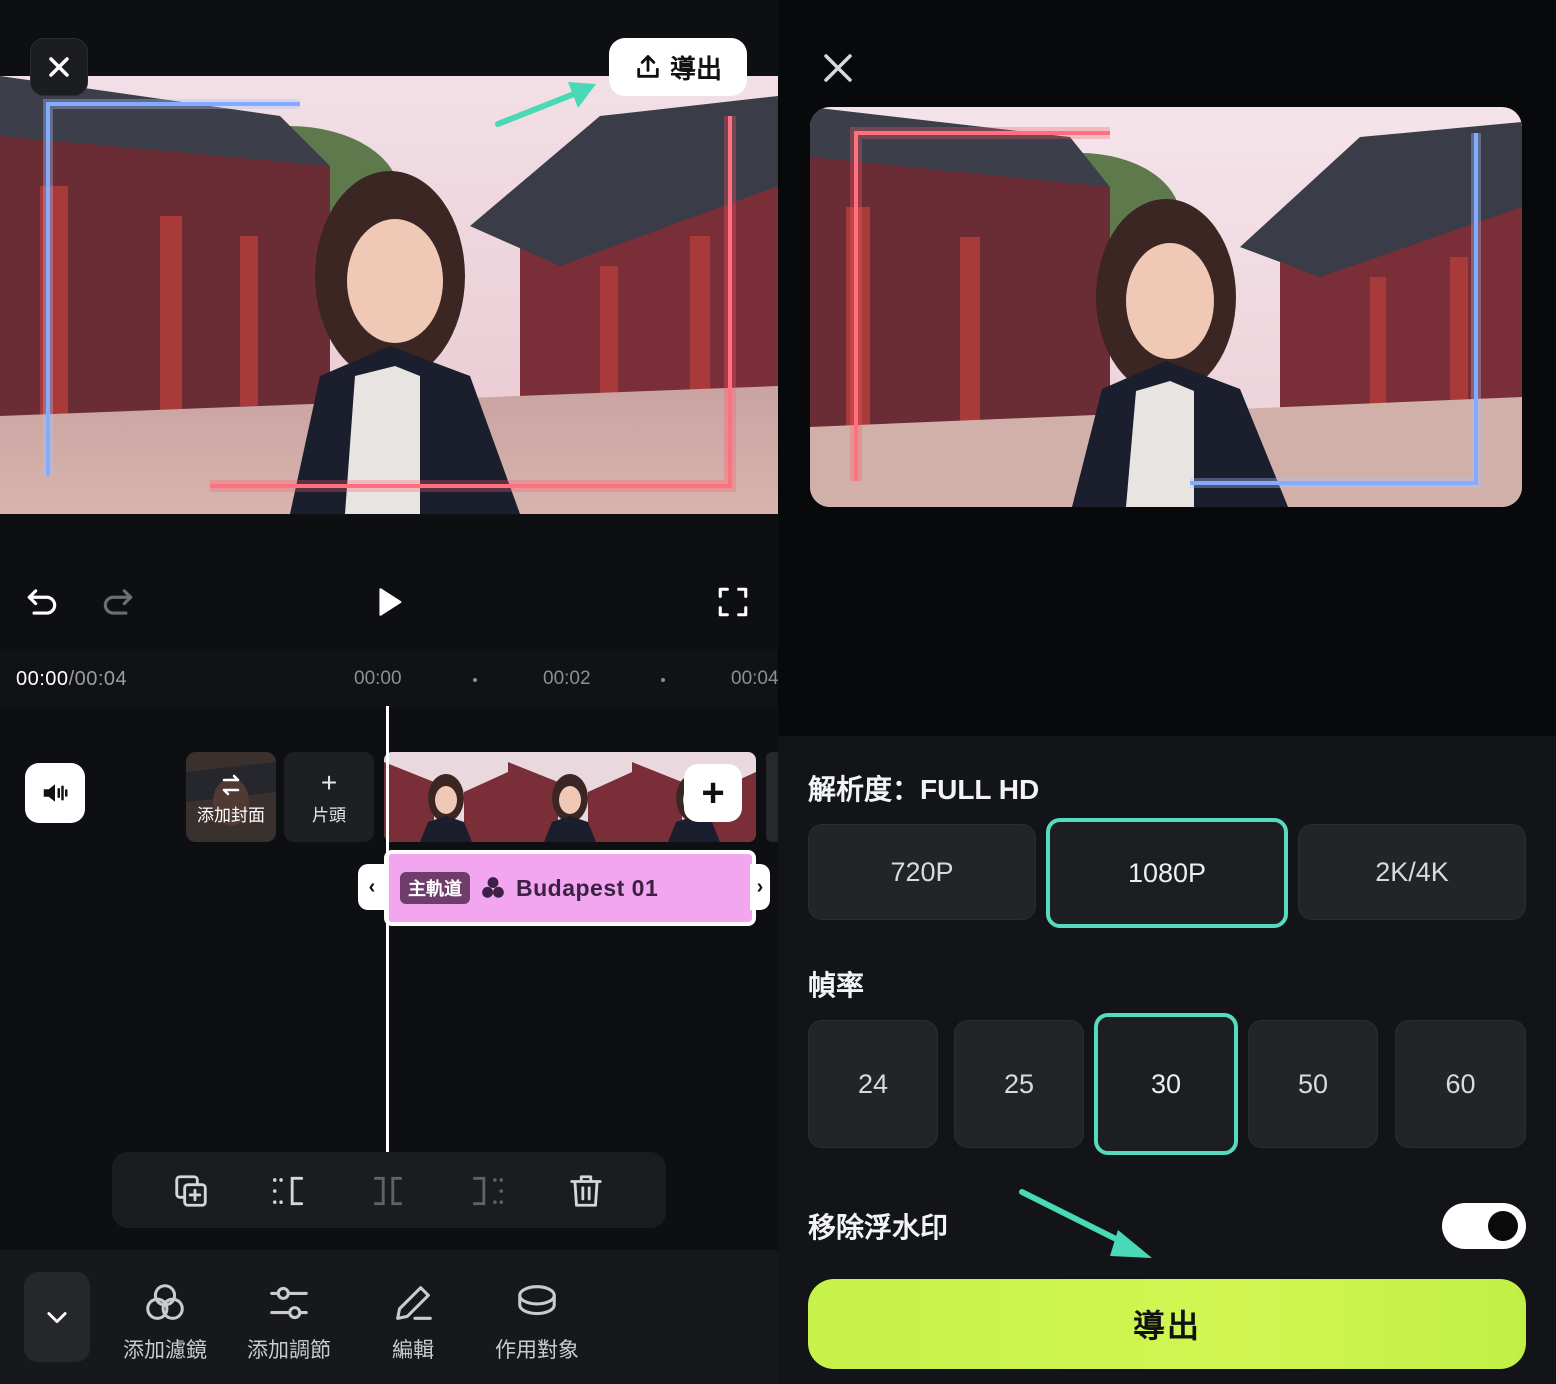 Image resolution: width=1556 pixels, height=1384 pixels. What do you see at coordinates (695, 68) in the screenshot?
I see `export-top-label: 導出` at bounding box center [695, 68].